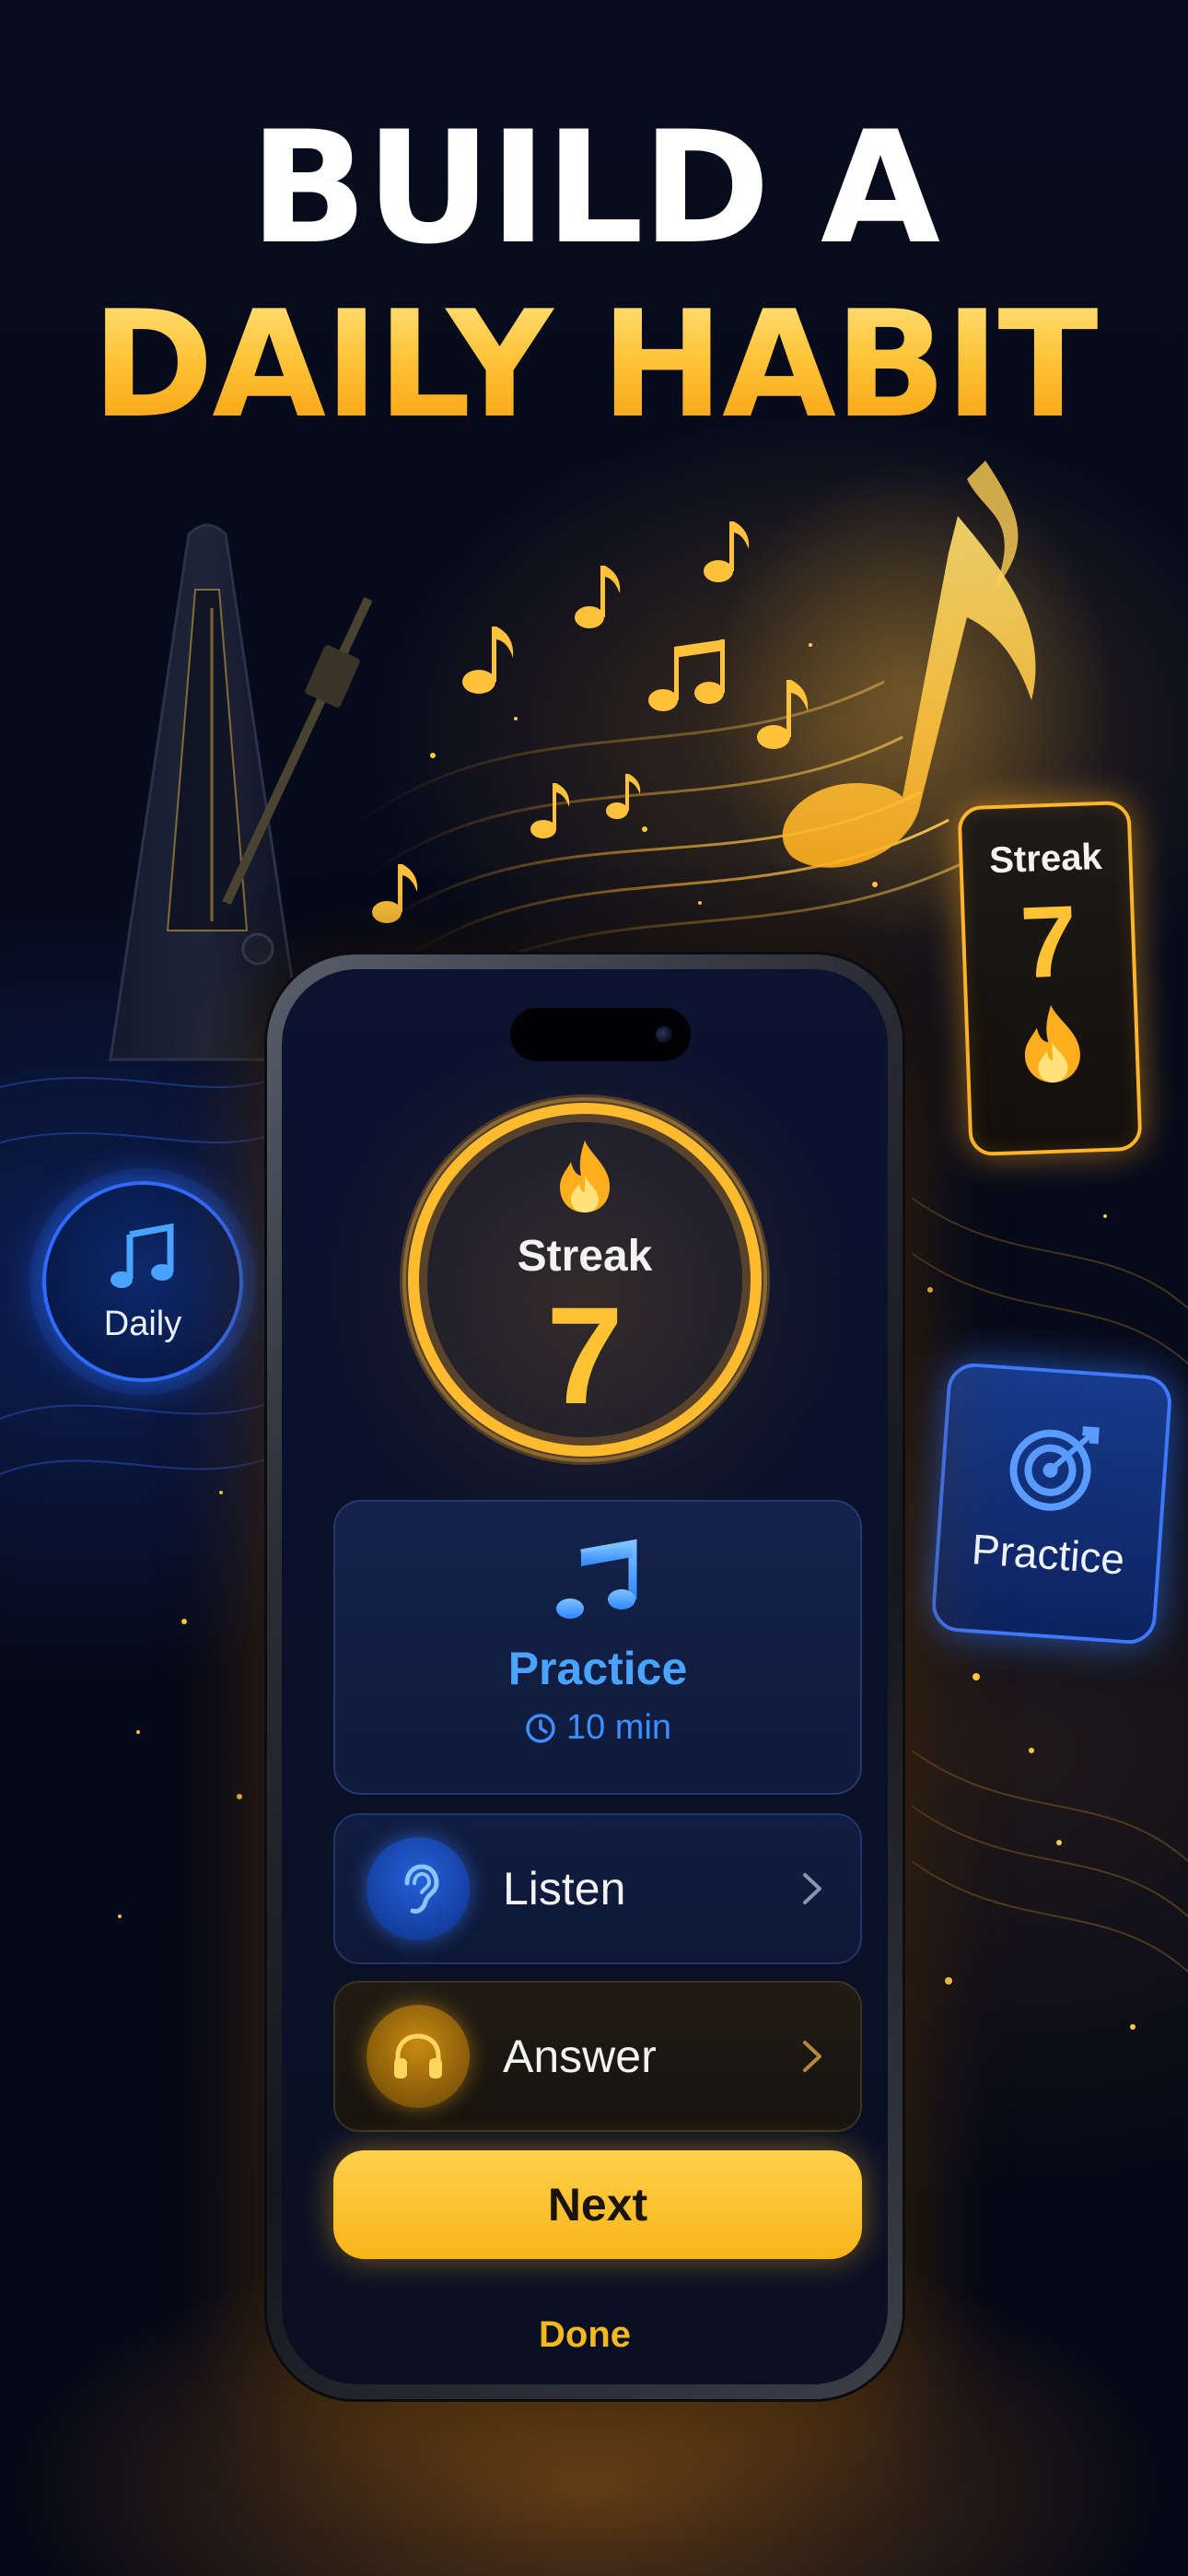 The height and width of the screenshot is (2576, 1188). Describe the element at coordinates (421, 1889) in the screenshot. I see `ear-icon` at that location.